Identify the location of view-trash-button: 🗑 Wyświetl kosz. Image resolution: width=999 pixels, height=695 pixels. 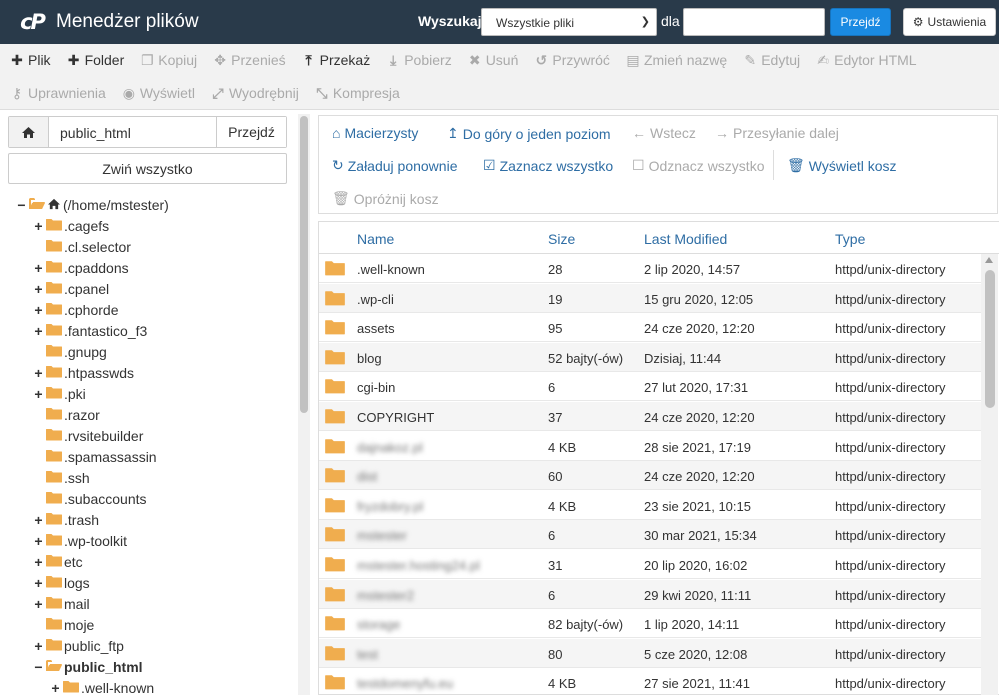
(842, 165).